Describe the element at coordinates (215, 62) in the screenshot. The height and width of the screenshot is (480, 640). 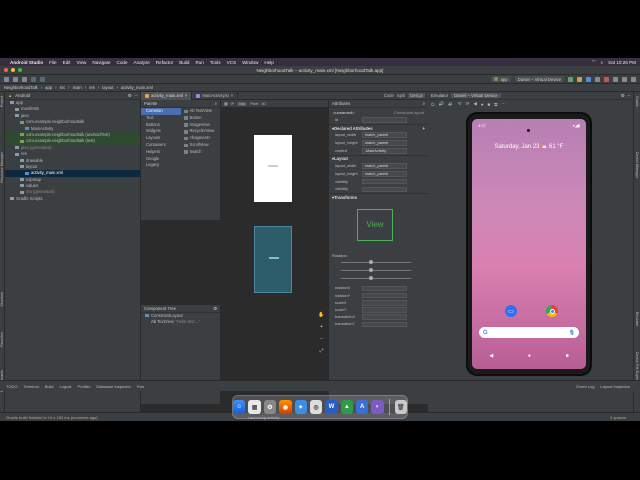
I see `menu-tools: Tools` at that location.